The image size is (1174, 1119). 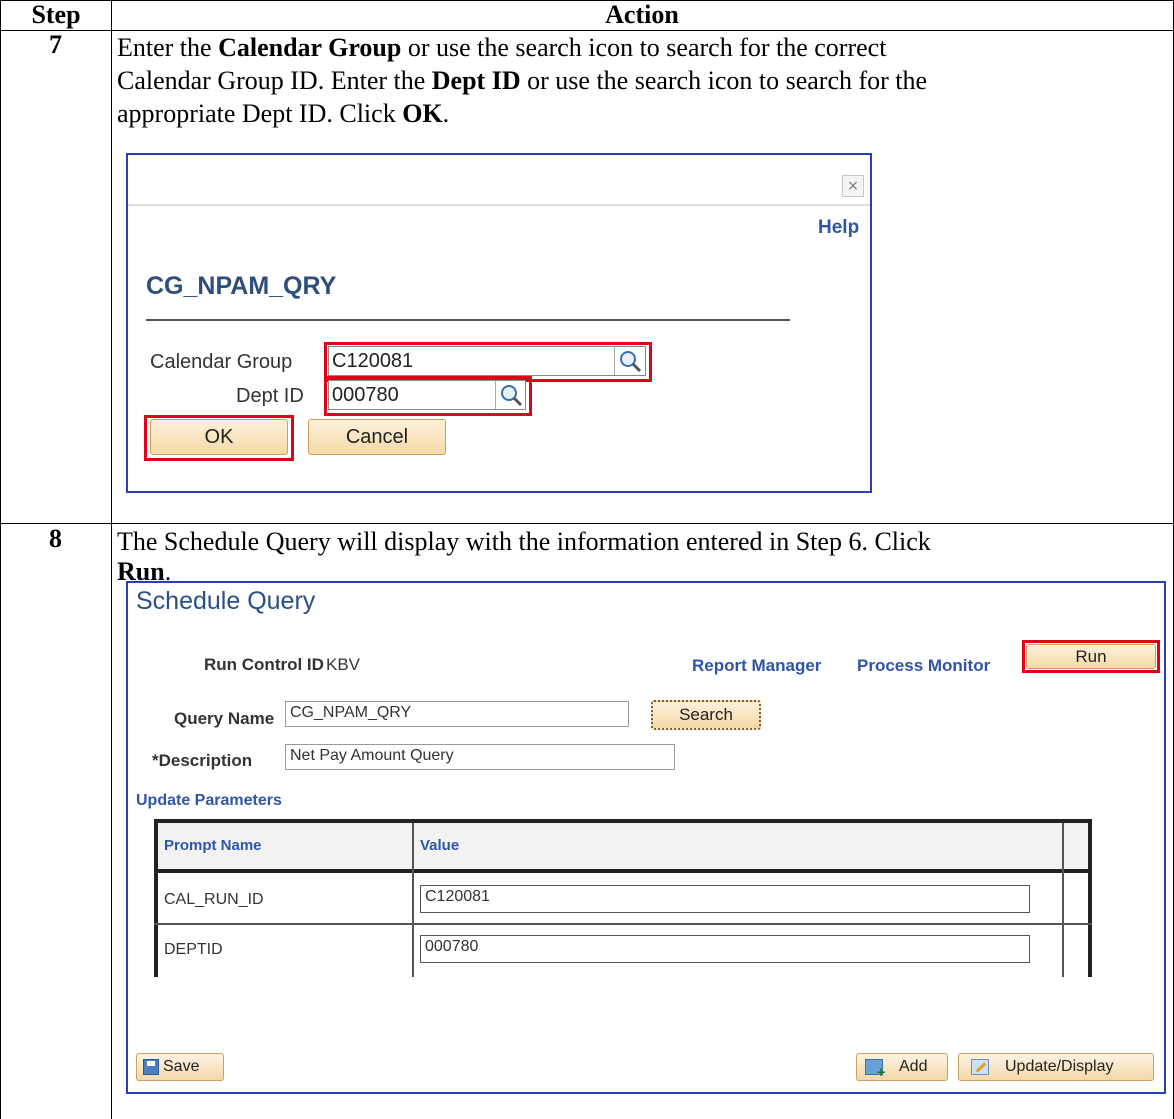 What do you see at coordinates (1091, 656) in the screenshot?
I see `run-button: Run` at bounding box center [1091, 656].